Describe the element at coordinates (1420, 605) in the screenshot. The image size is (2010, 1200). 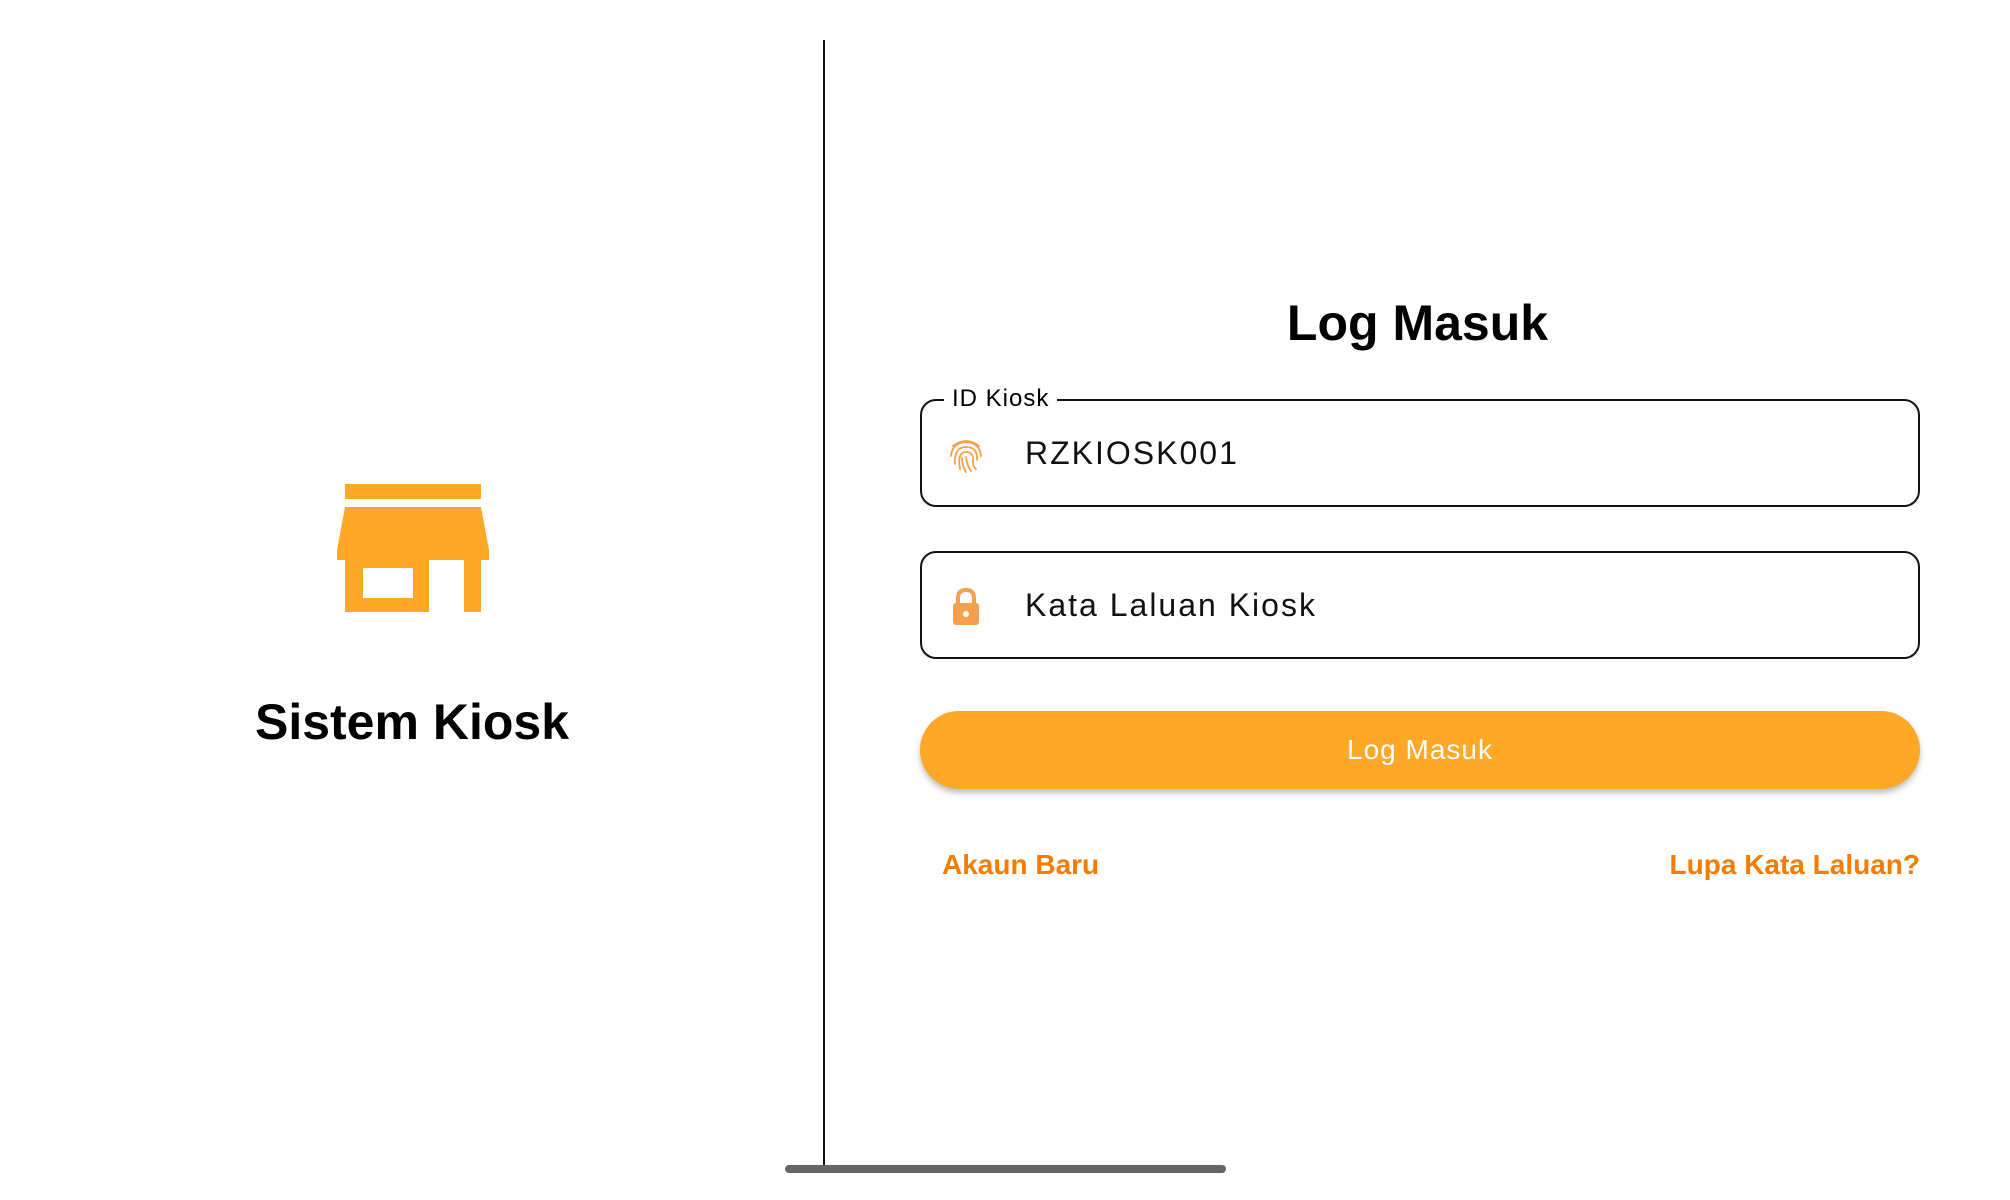
I see `password-field: Kata Laluan Kiosk` at that location.